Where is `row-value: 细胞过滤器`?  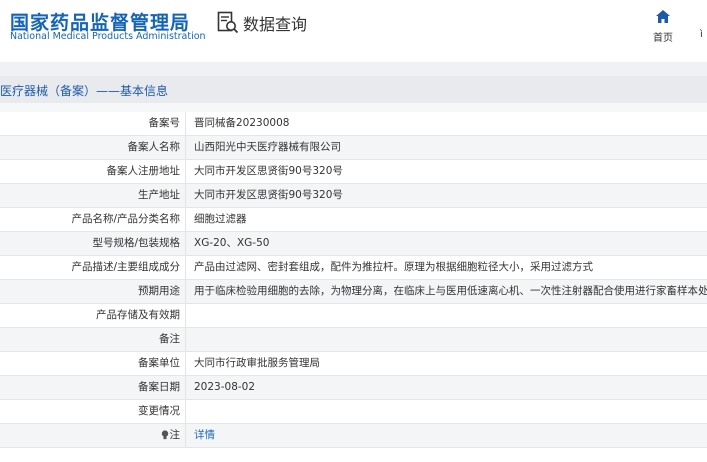
row-value: 细胞过滤器 is located at coordinates (220, 219).